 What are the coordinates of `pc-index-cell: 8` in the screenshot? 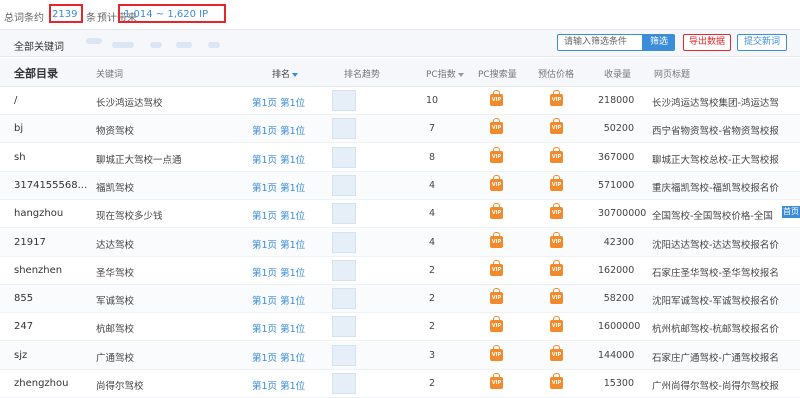 It's located at (432, 157).